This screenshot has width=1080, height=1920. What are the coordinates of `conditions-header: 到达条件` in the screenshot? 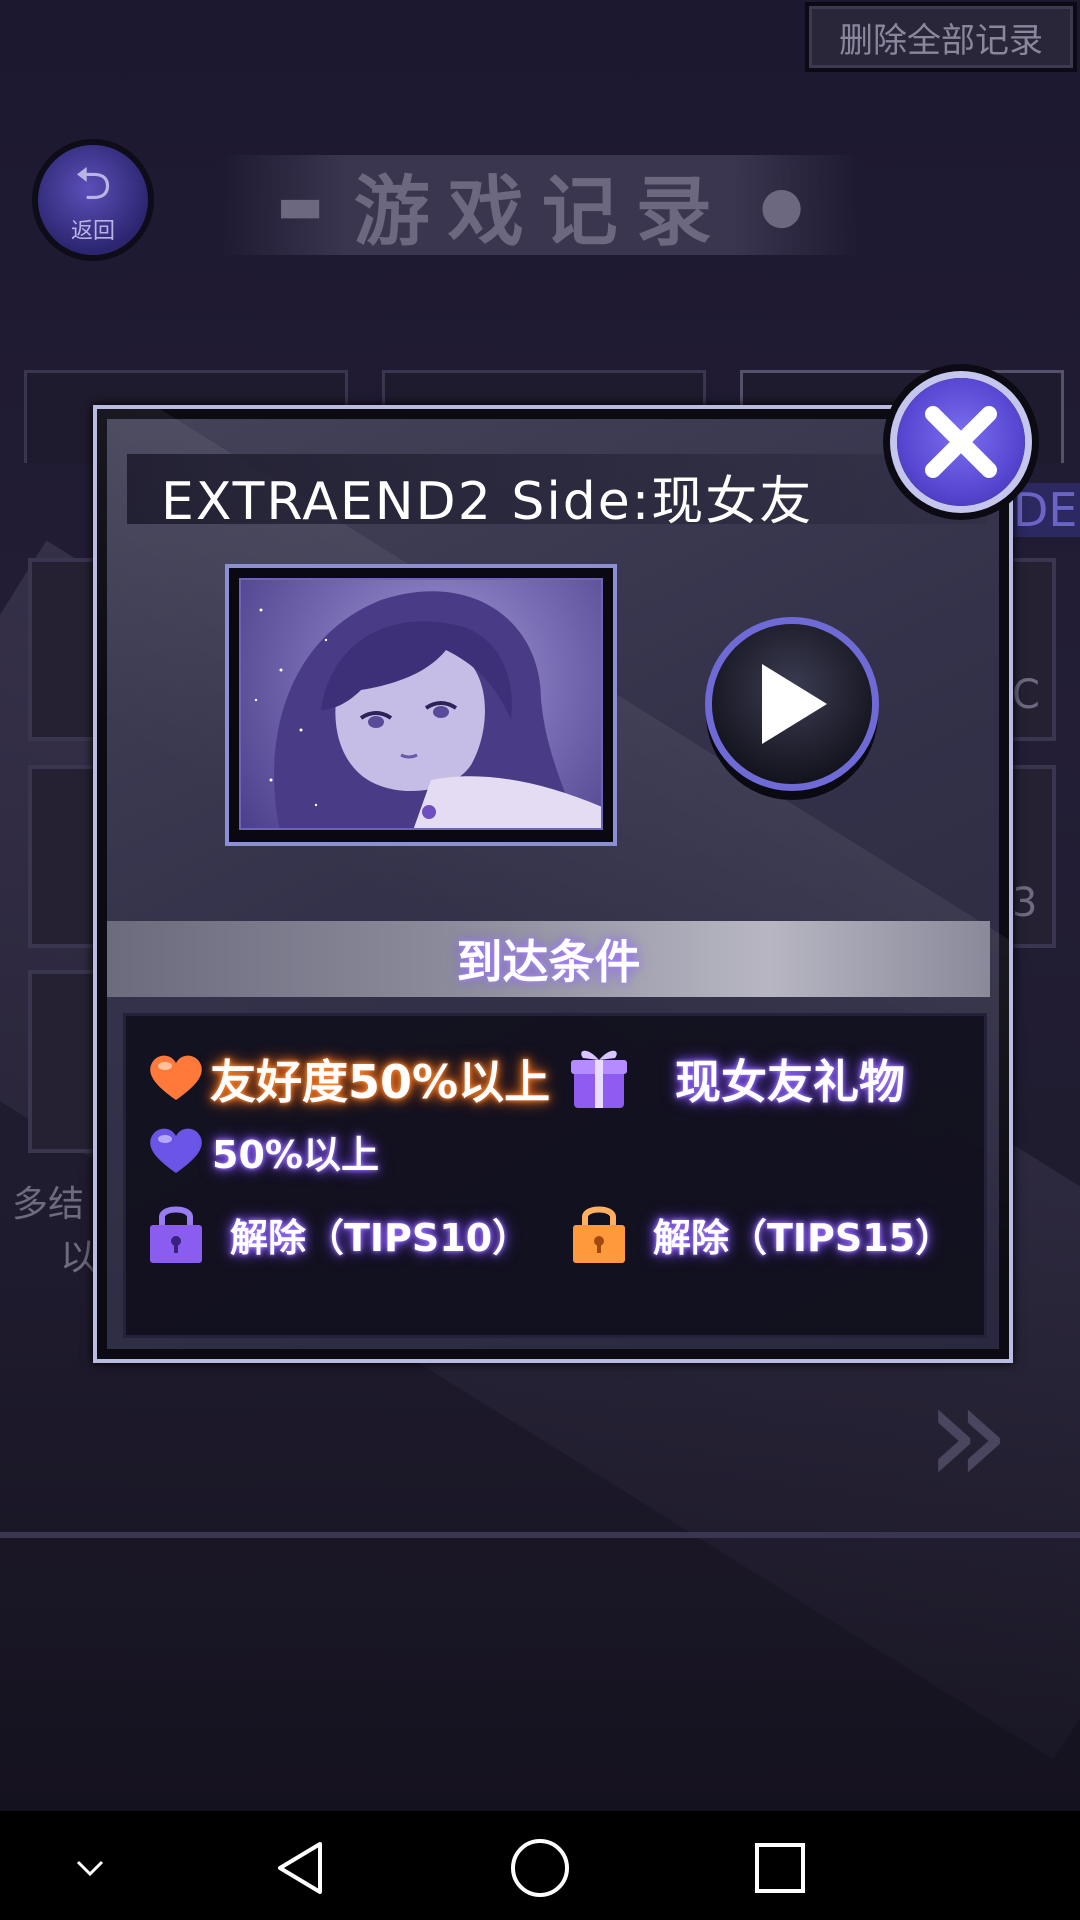 It's located at (548, 959).